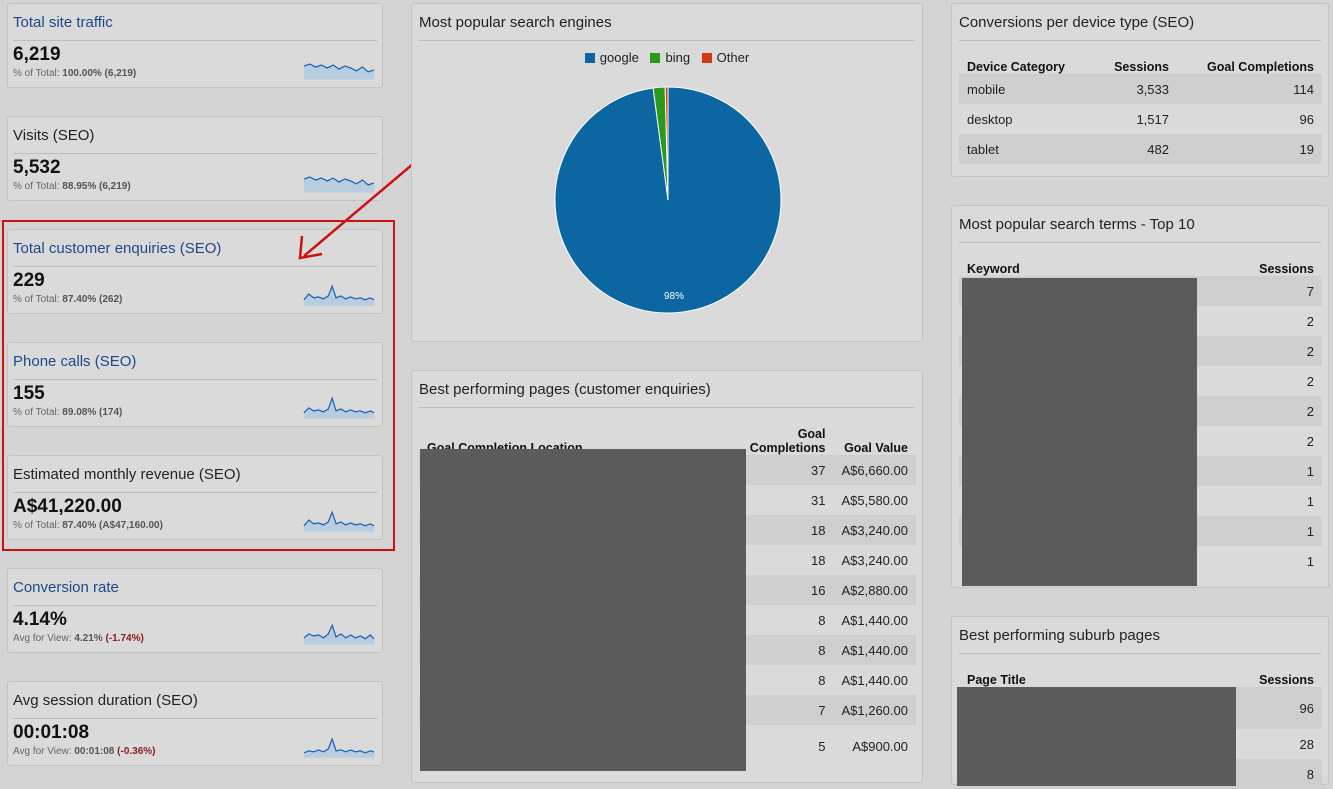 The height and width of the screenshot is (789, 1333). Describe the element at coordinates (1135, 149) in the screenshot. I see `sessions-cell: 482` at that location.